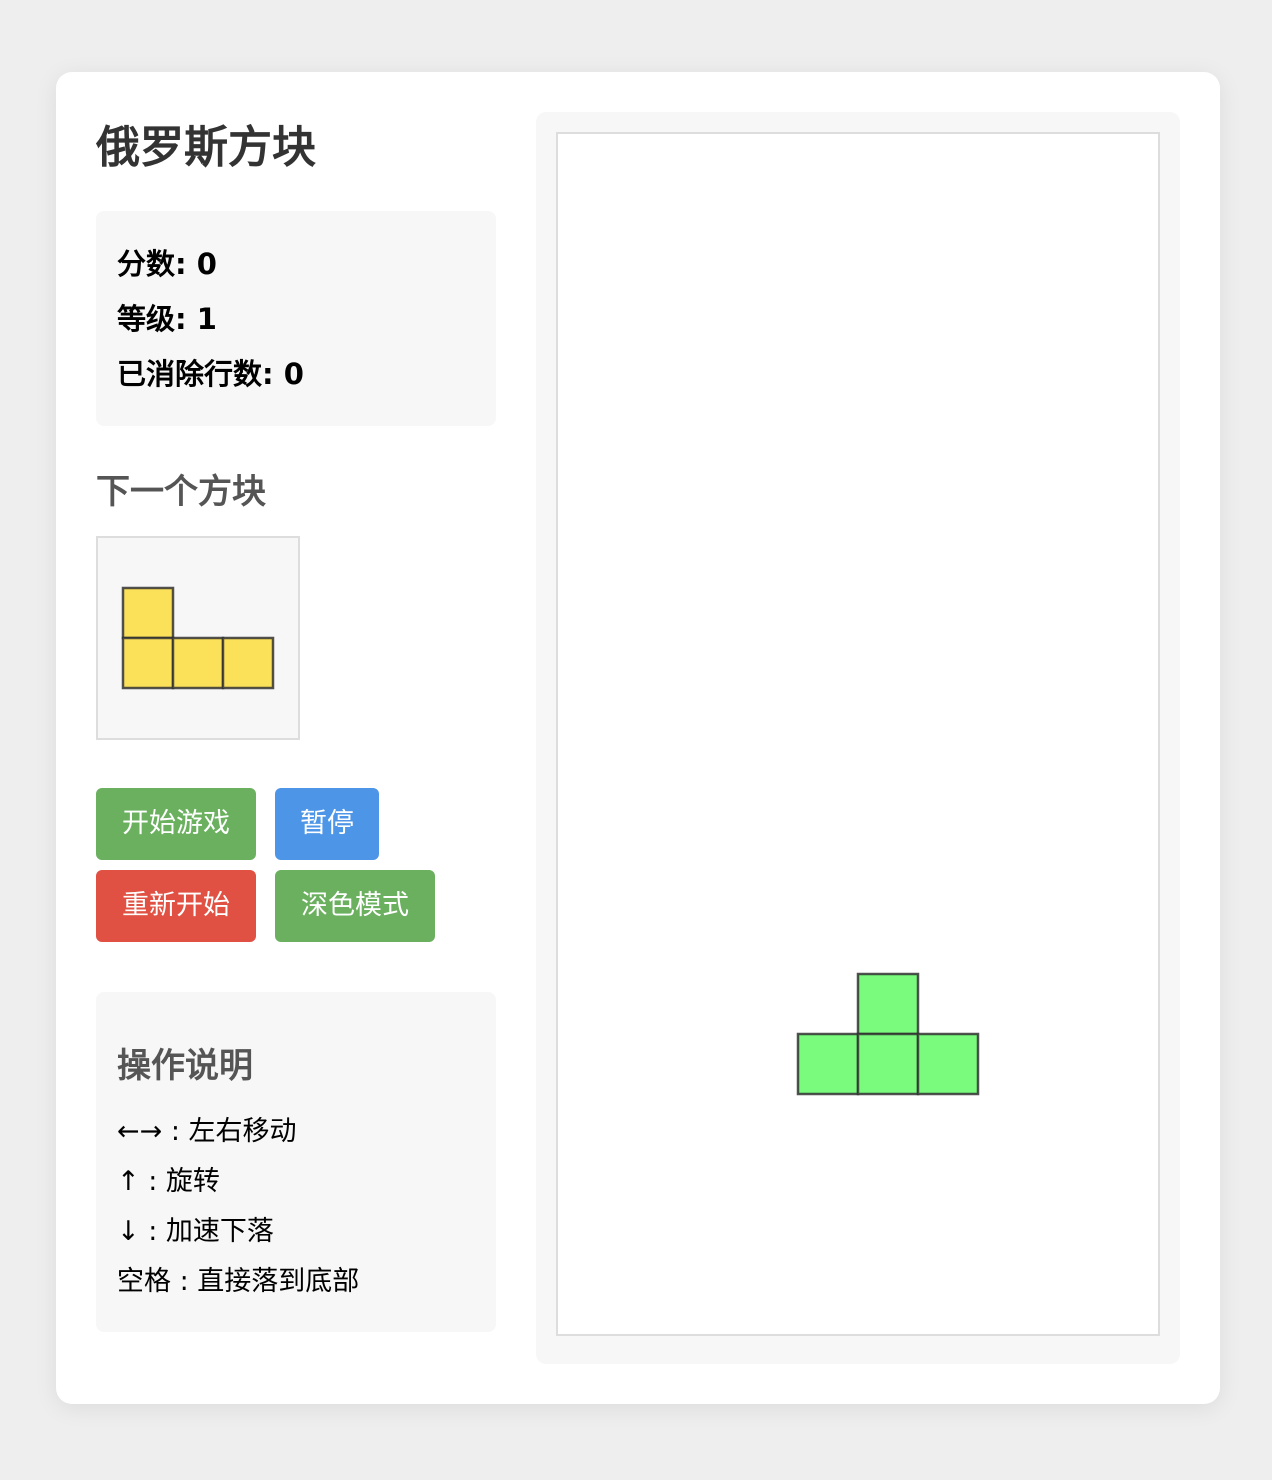 Image resolution: width=1272 pixels, height=1480 pixels. What do you see at coordinates (181, 492) in the screenshot?
I see `next-piece-title: 下一个方块` at bounding box center [181, 492].